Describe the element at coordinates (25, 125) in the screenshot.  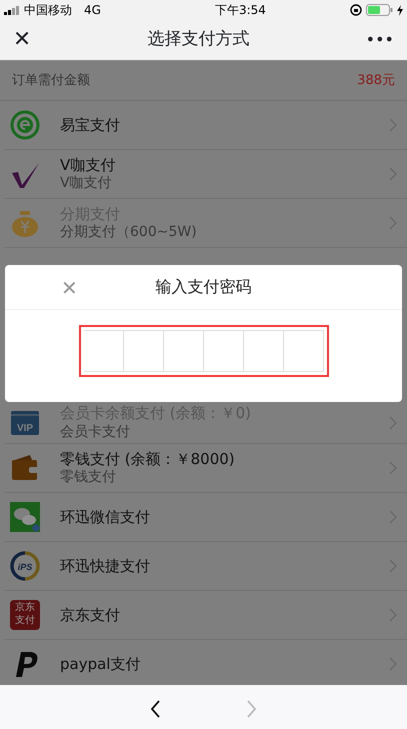
I see `e-logo-icon` at that location.